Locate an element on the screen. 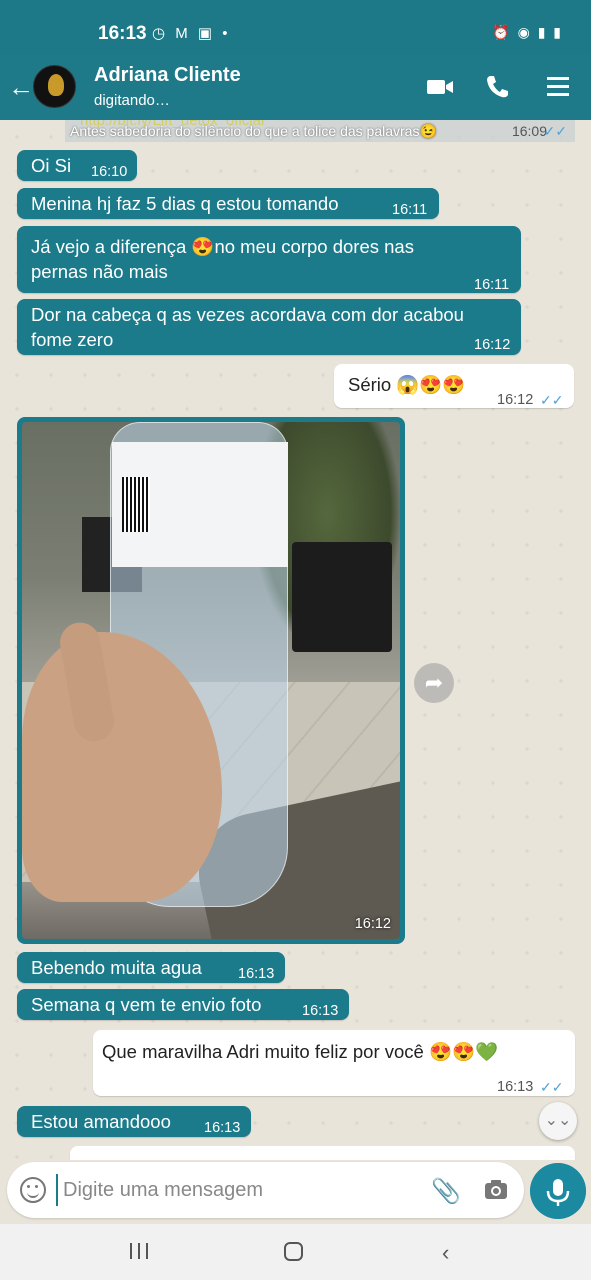 The height and width of the screenshot is (1280, 591). video-call-icon is located at coordinates (440, 87).